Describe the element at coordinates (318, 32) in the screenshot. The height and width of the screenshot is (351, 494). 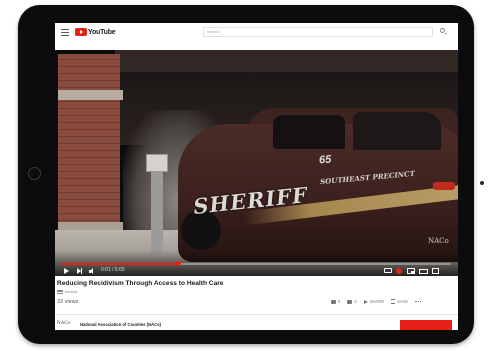
I see `search-input: Search` at that location.